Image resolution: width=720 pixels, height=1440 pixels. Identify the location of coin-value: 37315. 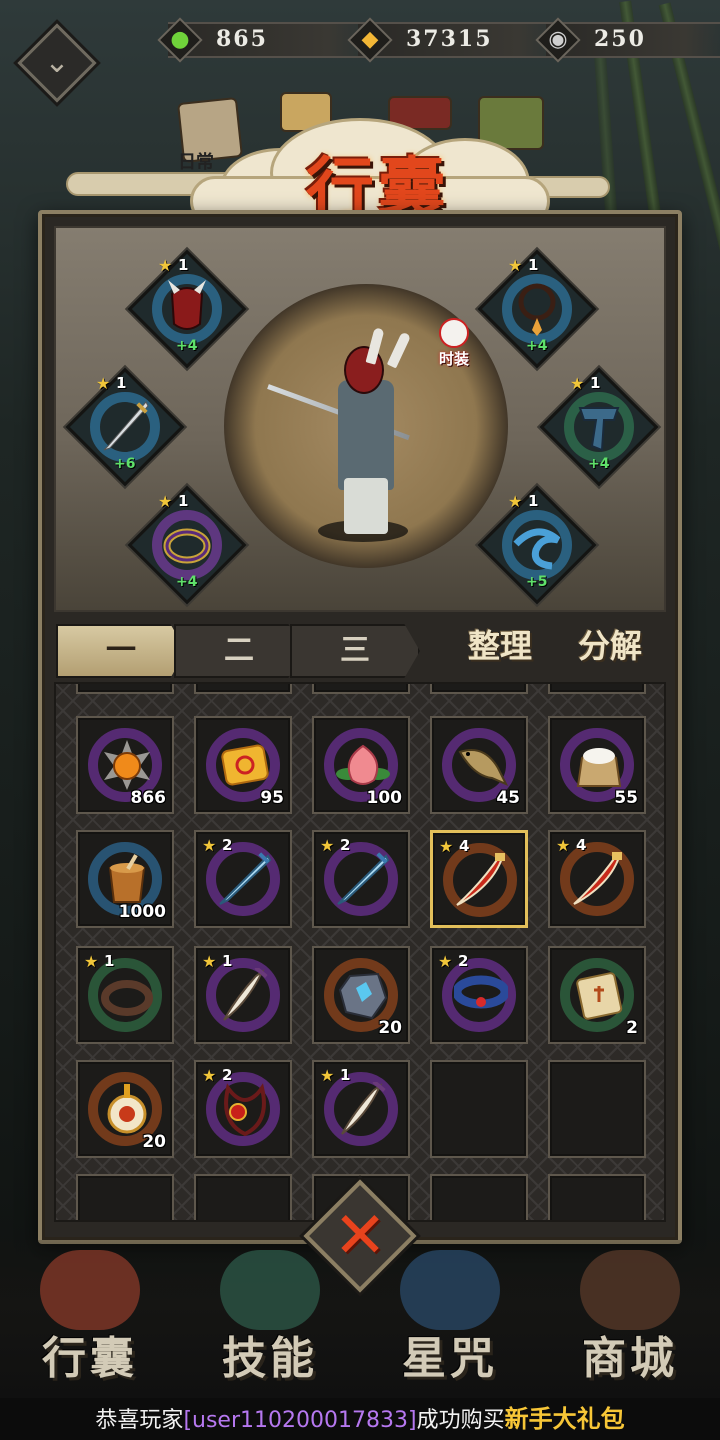
(449, 39).